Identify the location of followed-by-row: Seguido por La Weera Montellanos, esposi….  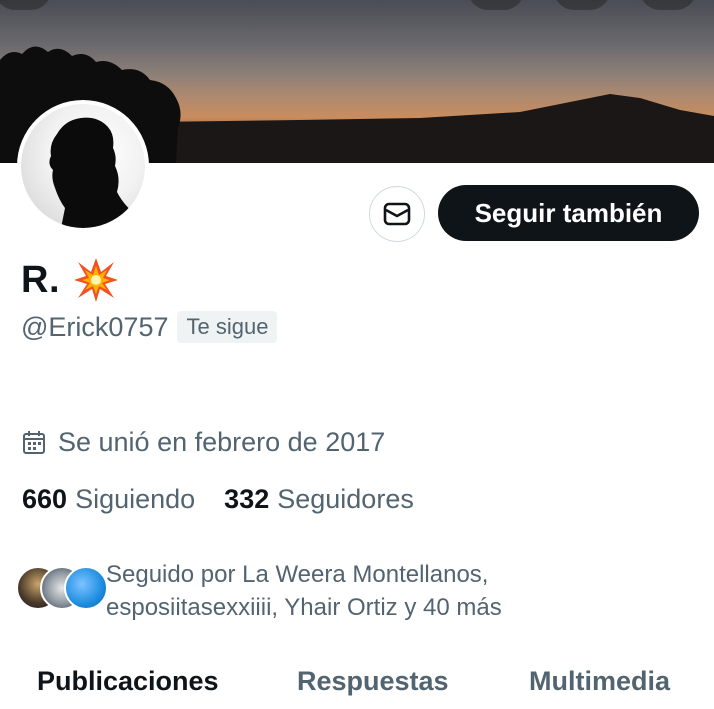
(281, 591).